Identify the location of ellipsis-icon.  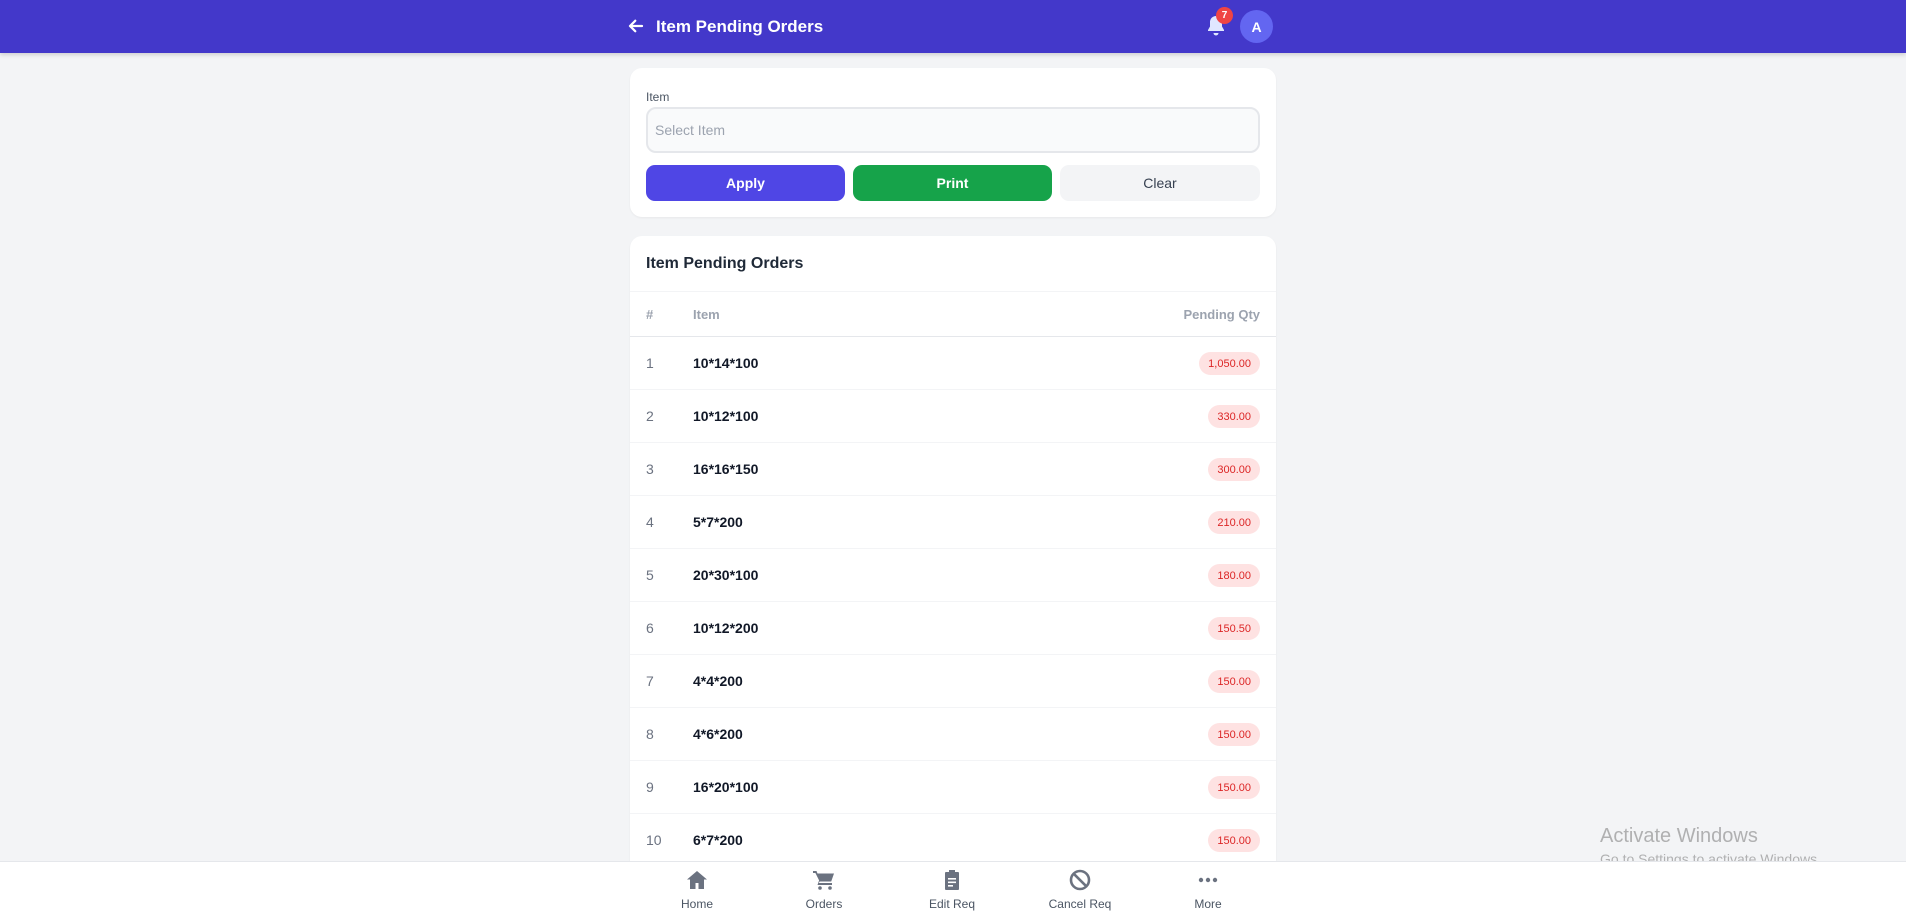
(1208, 880).